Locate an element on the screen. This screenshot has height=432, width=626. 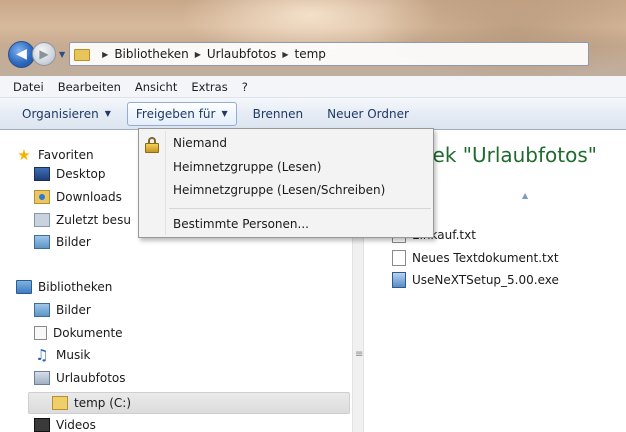
nav-favorites-pictures: Bilder is located at coordinates (62, 242).